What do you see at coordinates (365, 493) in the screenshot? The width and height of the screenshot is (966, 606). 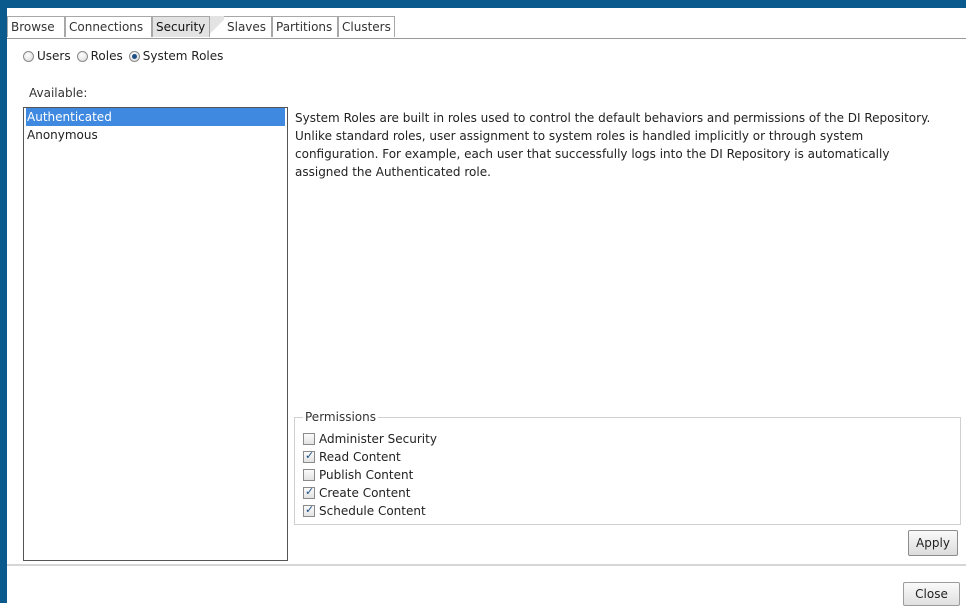 I see `permission-label: Create Content` at bounding box center [365, 493].